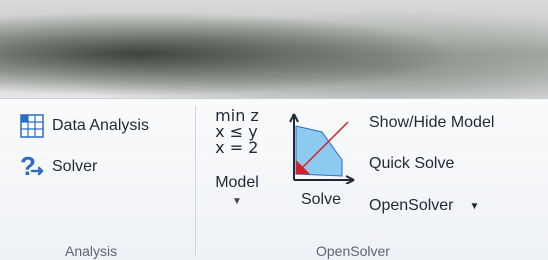 This screenshot has width=548, height=260. Describe the element at coordinates (75, 166) in the screenshot. I see `solver-label: Solver` at that location.